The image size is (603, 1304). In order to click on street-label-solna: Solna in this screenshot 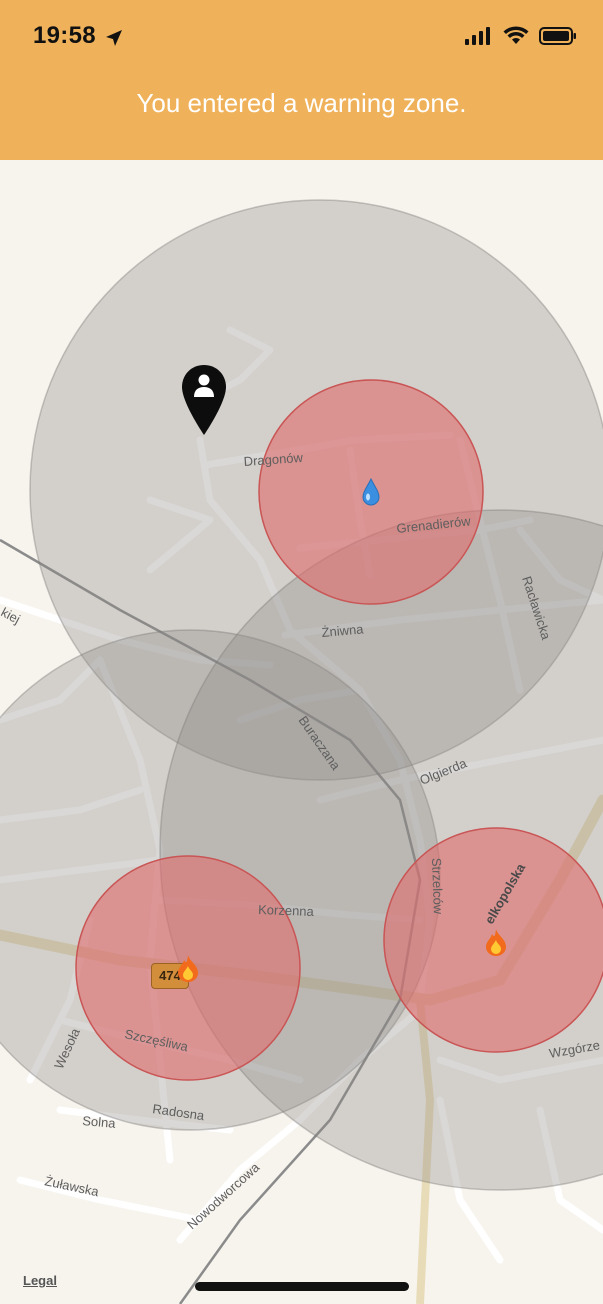, I will do `click(99, 1122)`.